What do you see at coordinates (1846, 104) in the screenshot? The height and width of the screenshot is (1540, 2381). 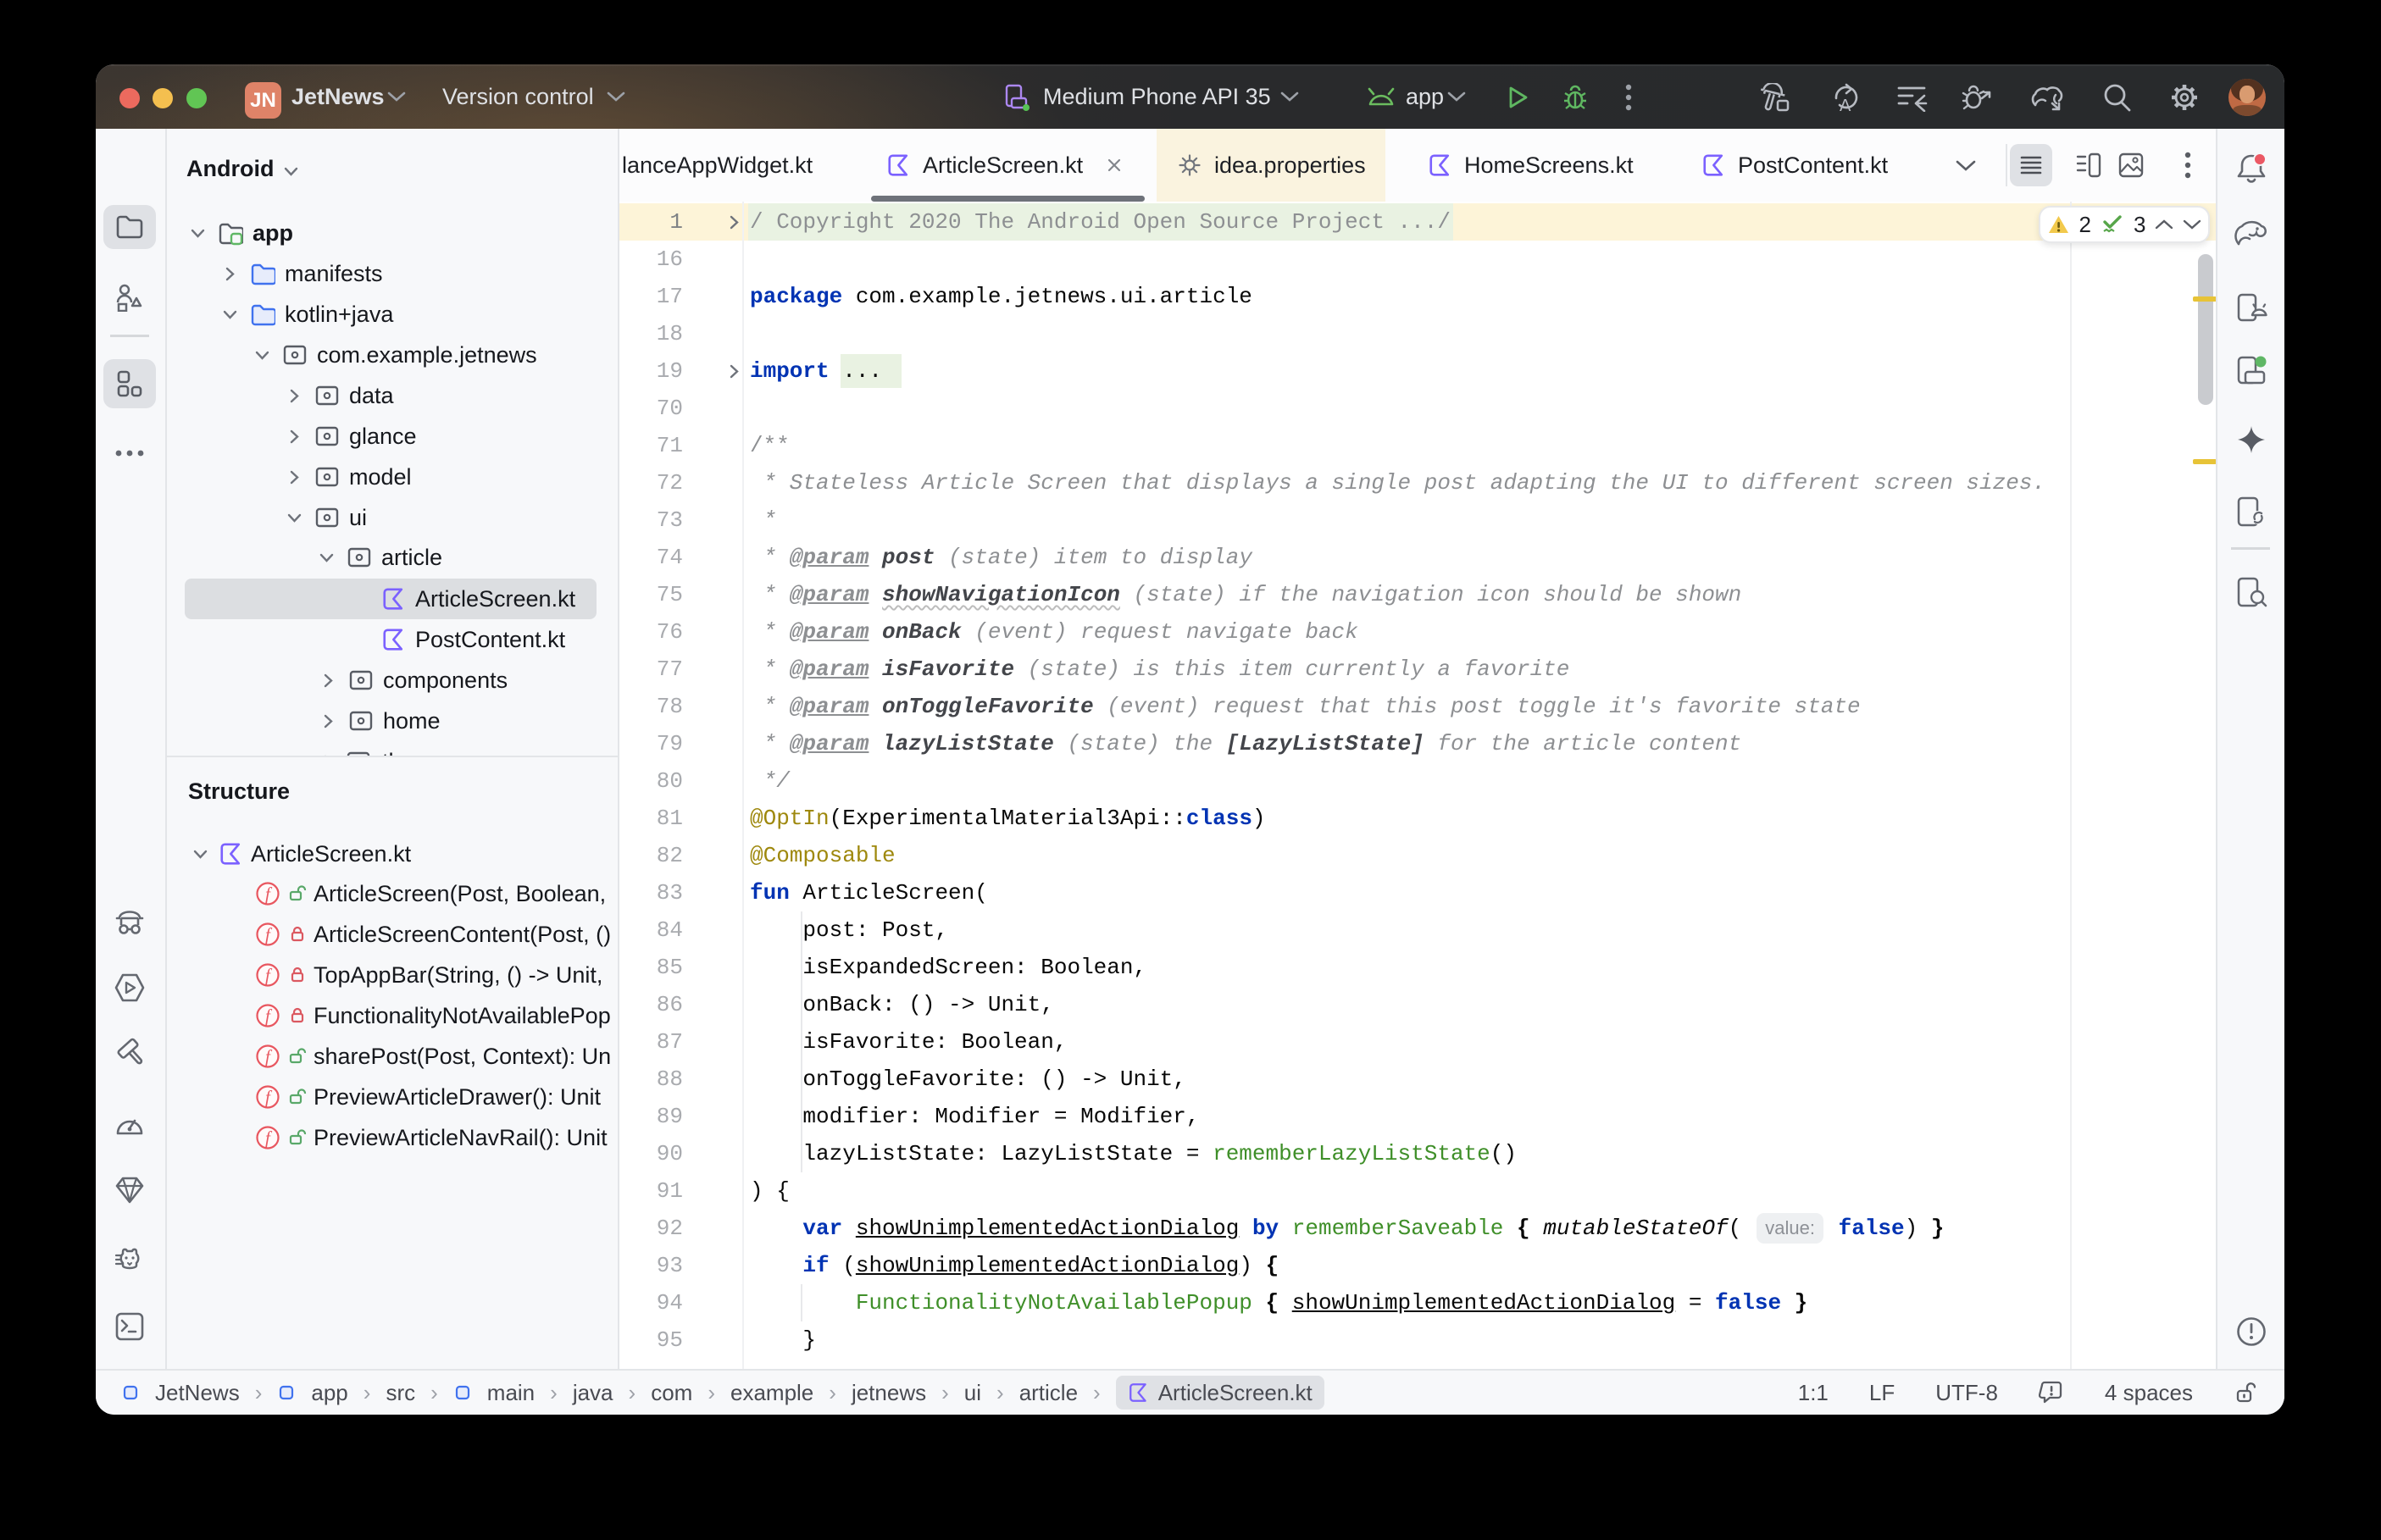 I see `svg-text: A` at bounding box center [1846, 104].